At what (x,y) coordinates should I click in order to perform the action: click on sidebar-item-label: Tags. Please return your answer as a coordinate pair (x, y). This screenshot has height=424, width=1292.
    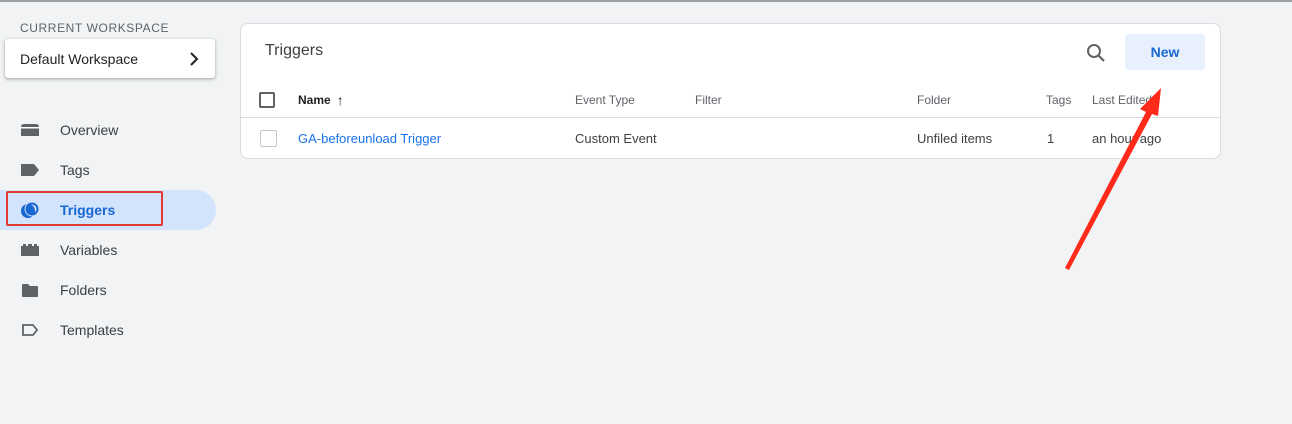
    Looking at the image, I should click on (75, 170).